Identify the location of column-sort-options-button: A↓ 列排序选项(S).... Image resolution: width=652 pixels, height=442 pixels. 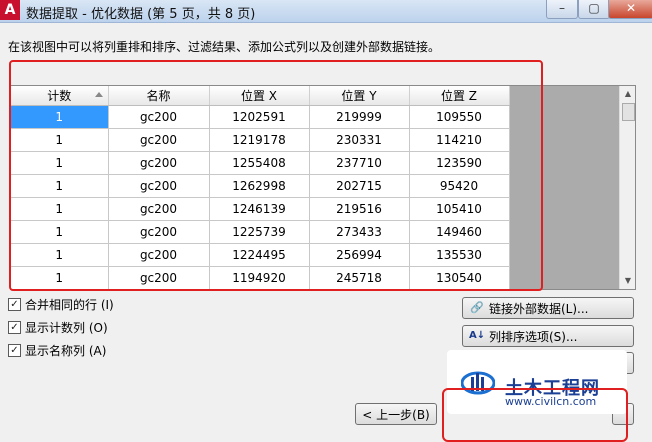
(548, 336).